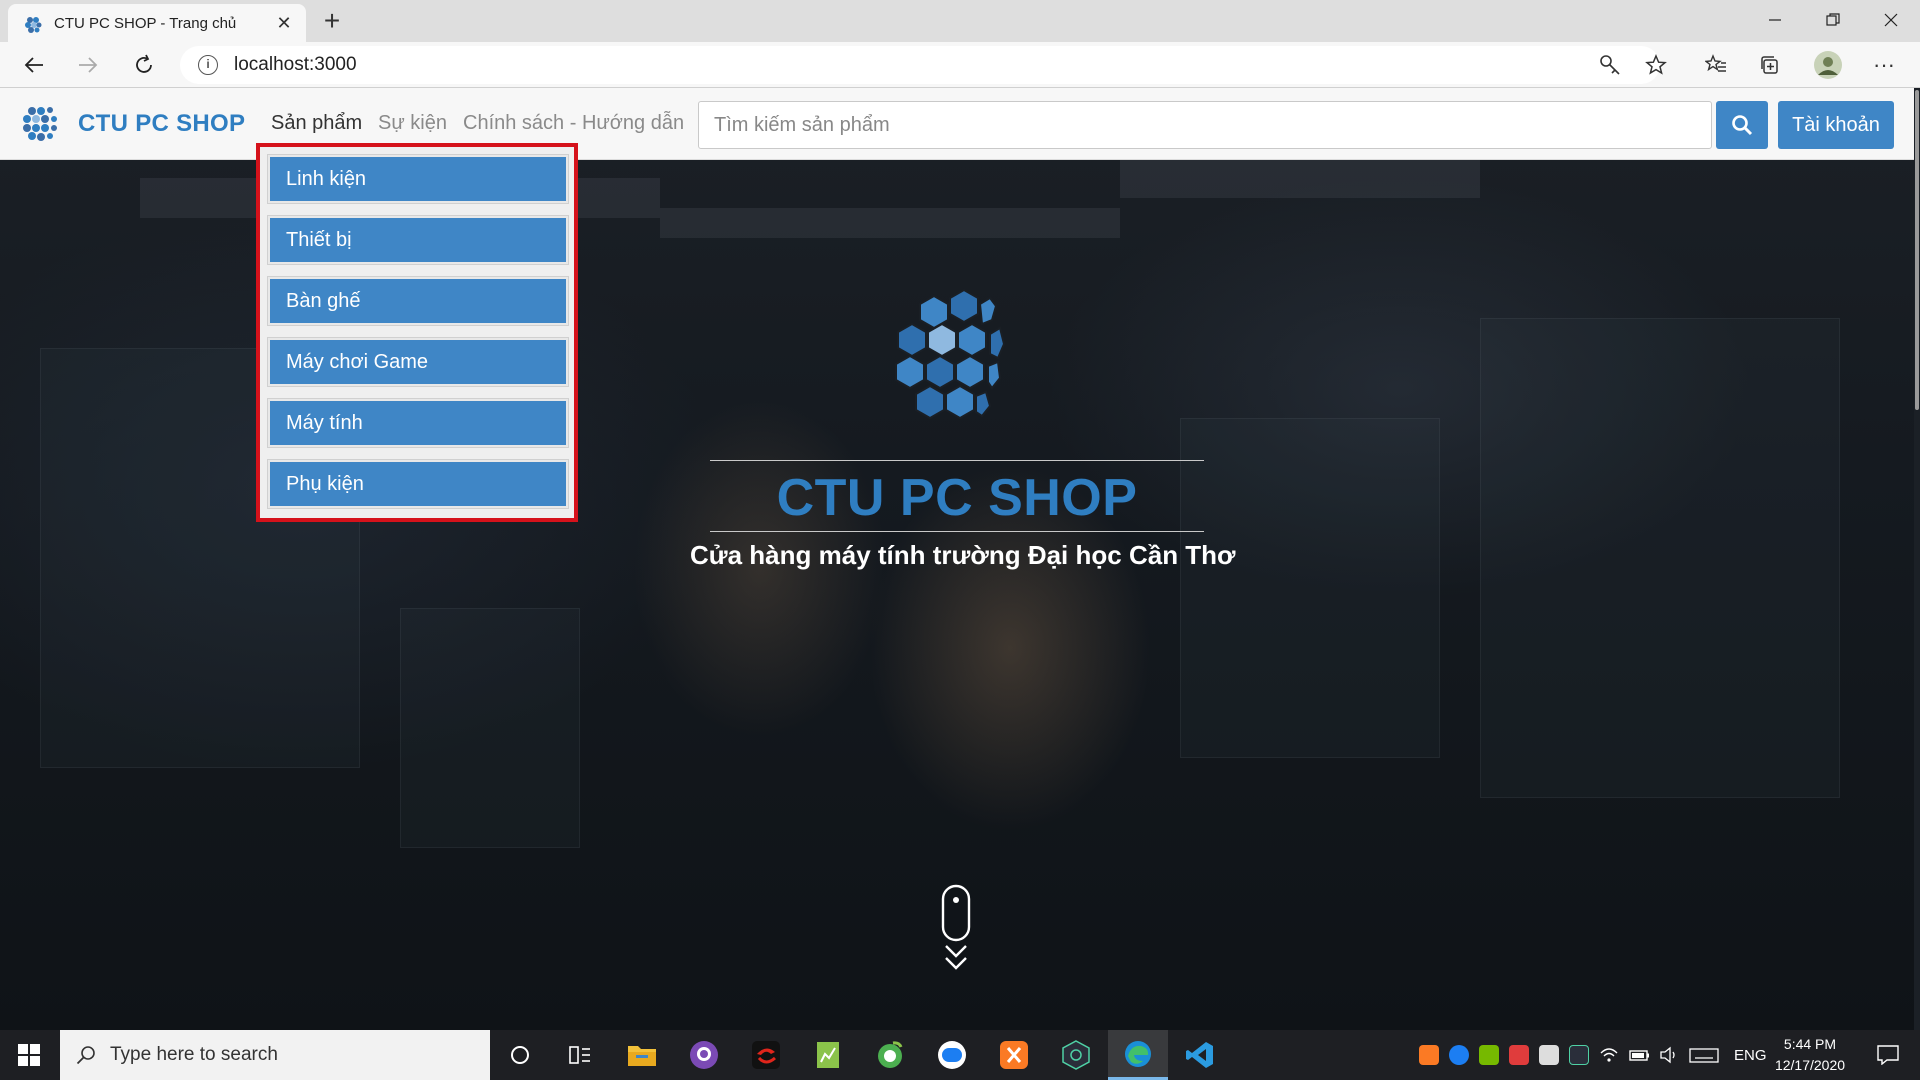 Image resolution: width=1920 pixels, height=1080 pixels. I want to click on profile-avatar-icon, so click(1828, 65).